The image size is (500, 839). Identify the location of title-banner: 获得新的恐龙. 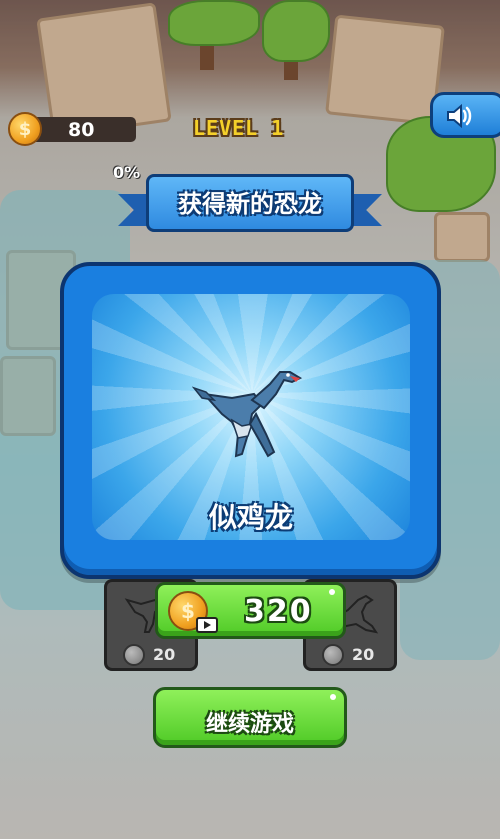
(250, 197).